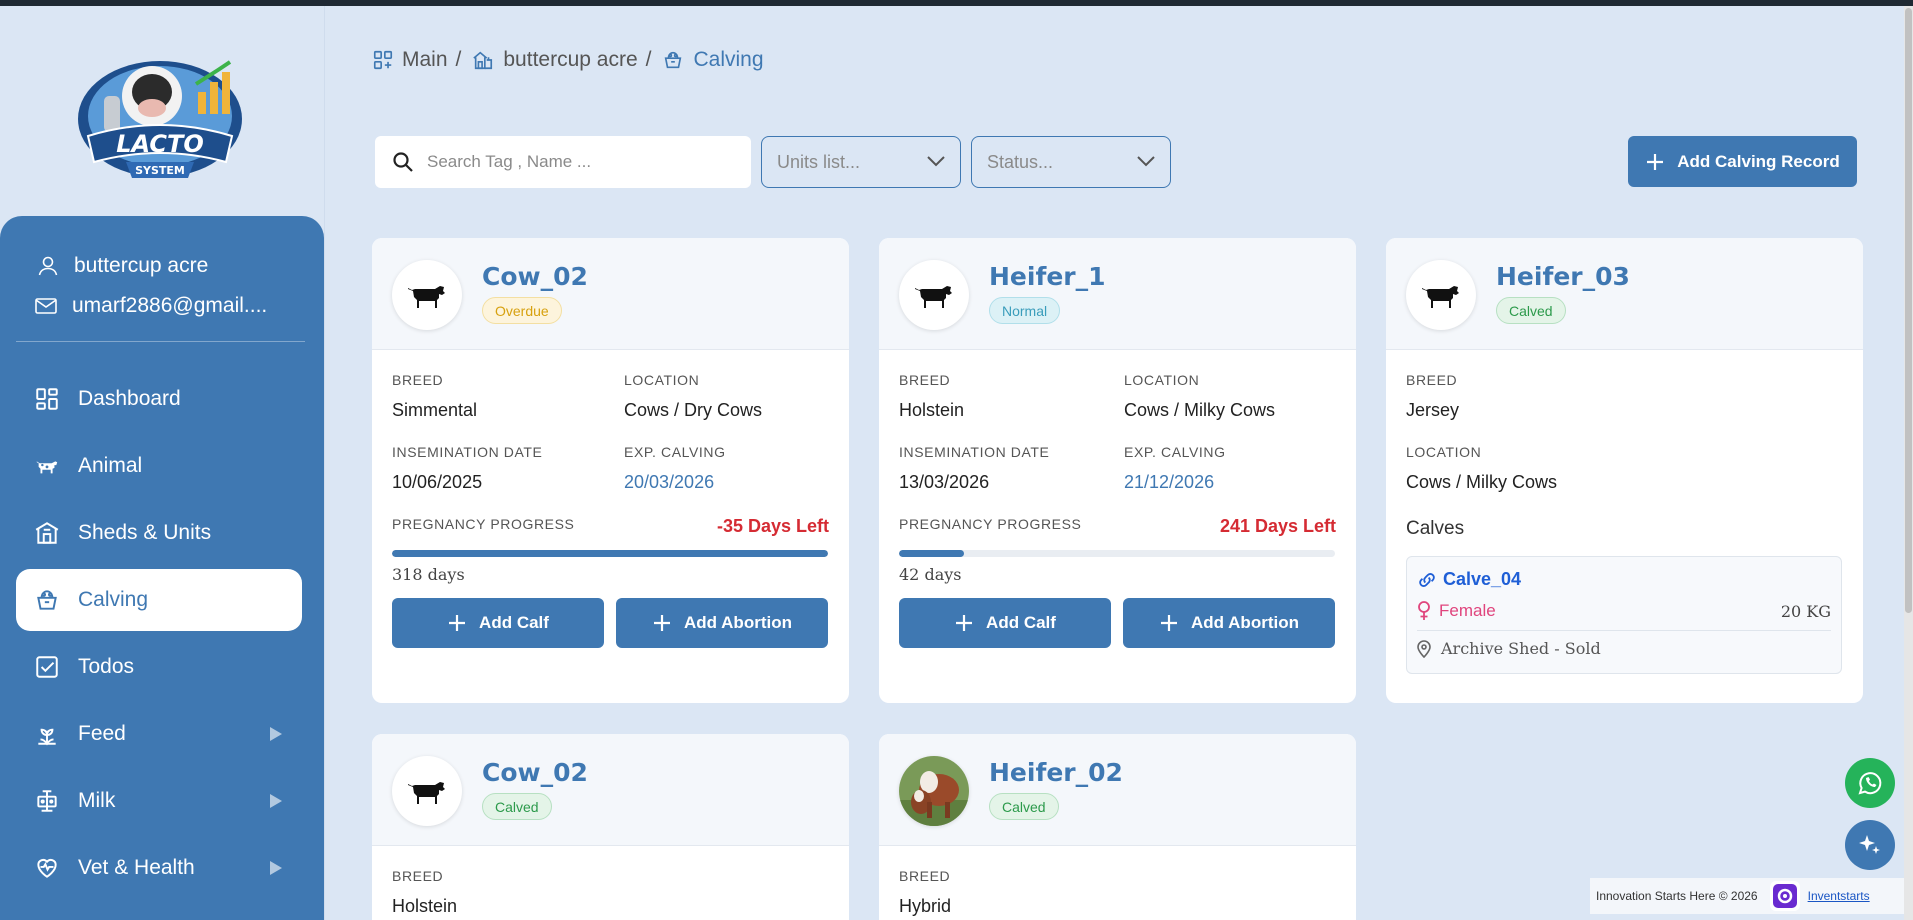  I want to click on card-header: Heifer_02 Calved, so click(1117, 790).